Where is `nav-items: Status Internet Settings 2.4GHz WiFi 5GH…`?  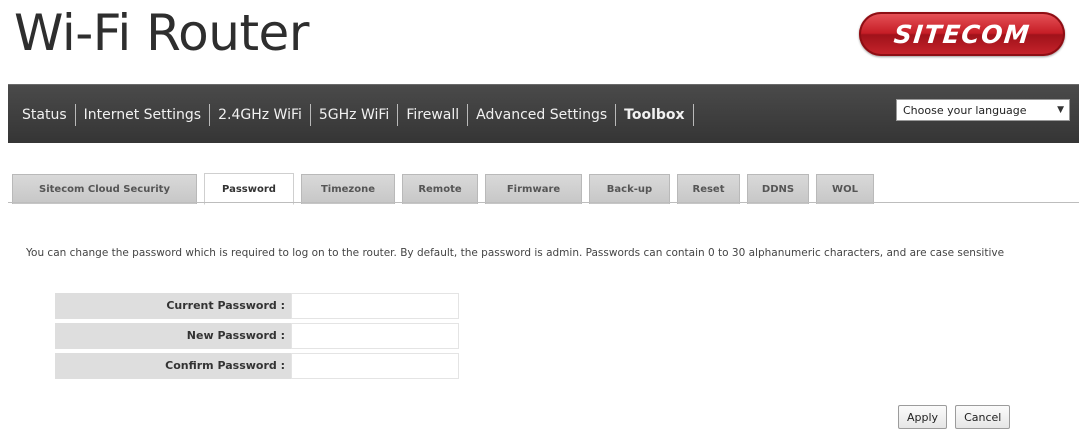 nav-items: Status Internet Settings 2.4GHz WiFi 5GH… is located at coordinates (354, 115).